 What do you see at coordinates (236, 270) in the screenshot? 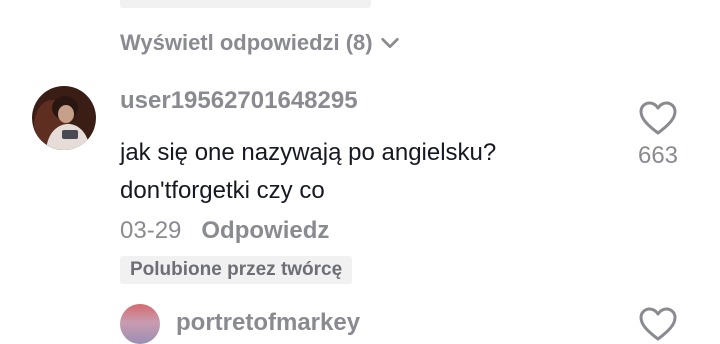
I see `creator-liked-badge: Polubione przez twórcę` at bounding box center [236, 270].